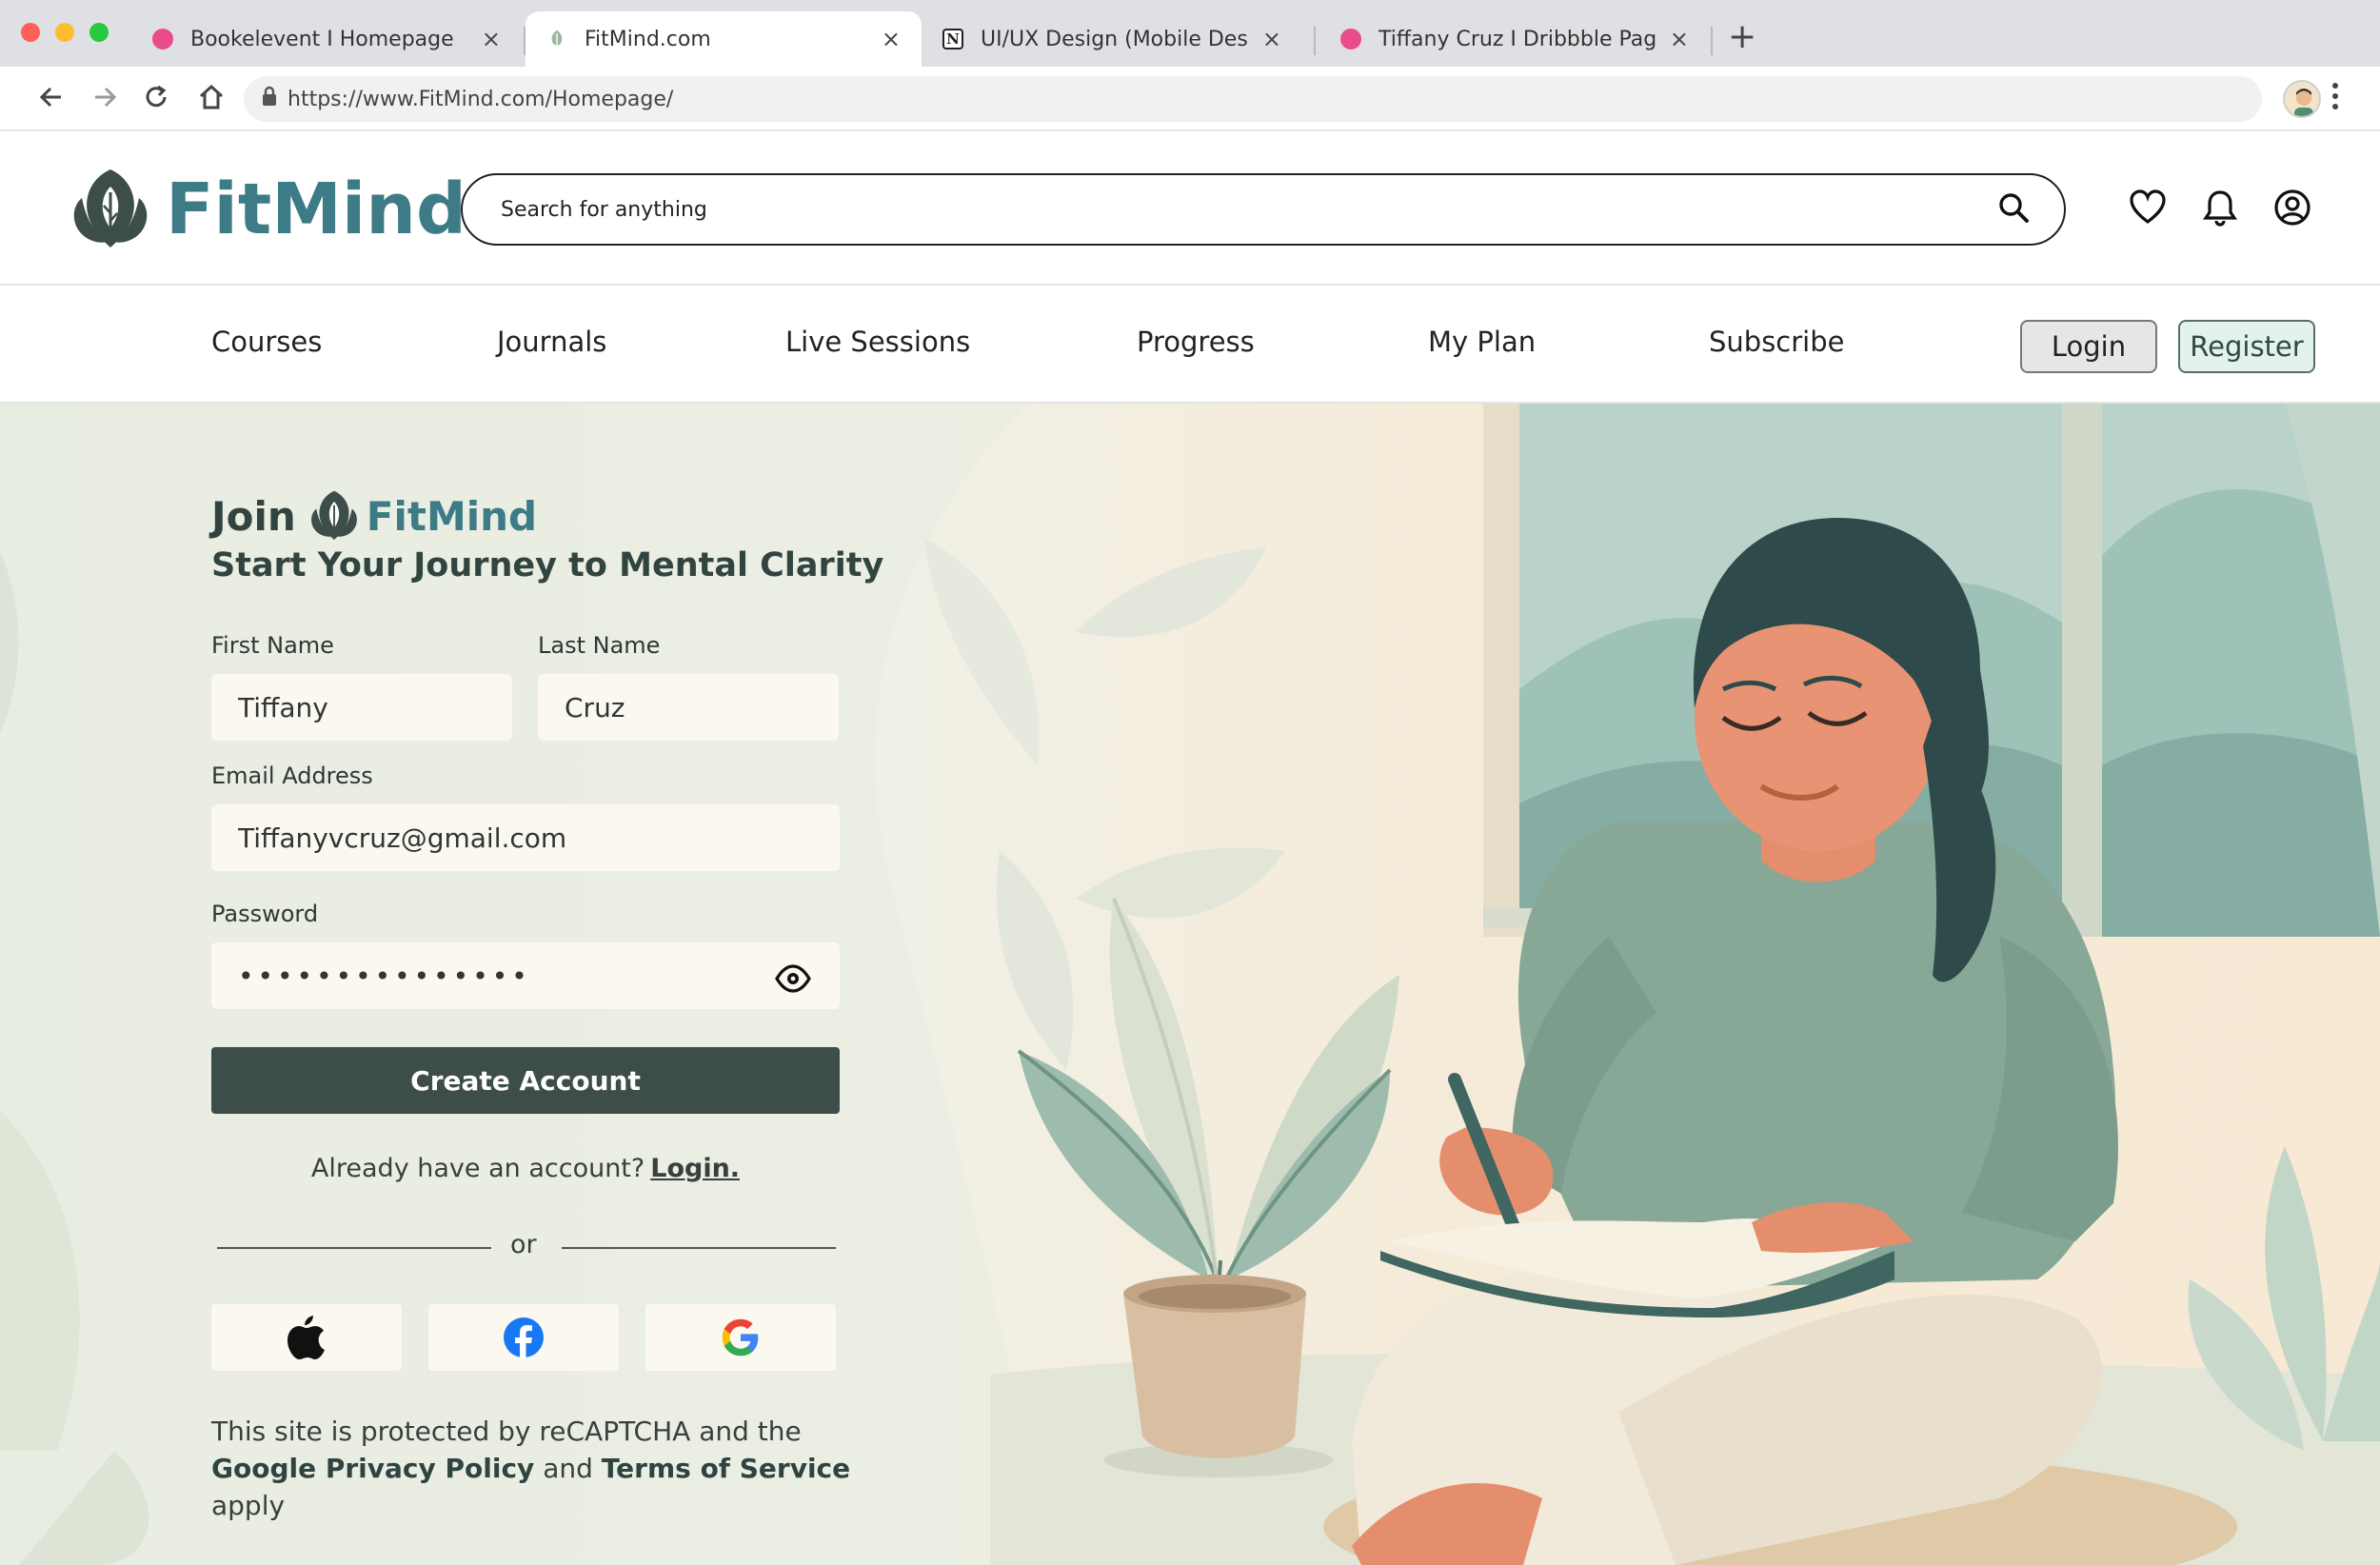  I want to click on nav-courses: Courses, so click(266, 342).